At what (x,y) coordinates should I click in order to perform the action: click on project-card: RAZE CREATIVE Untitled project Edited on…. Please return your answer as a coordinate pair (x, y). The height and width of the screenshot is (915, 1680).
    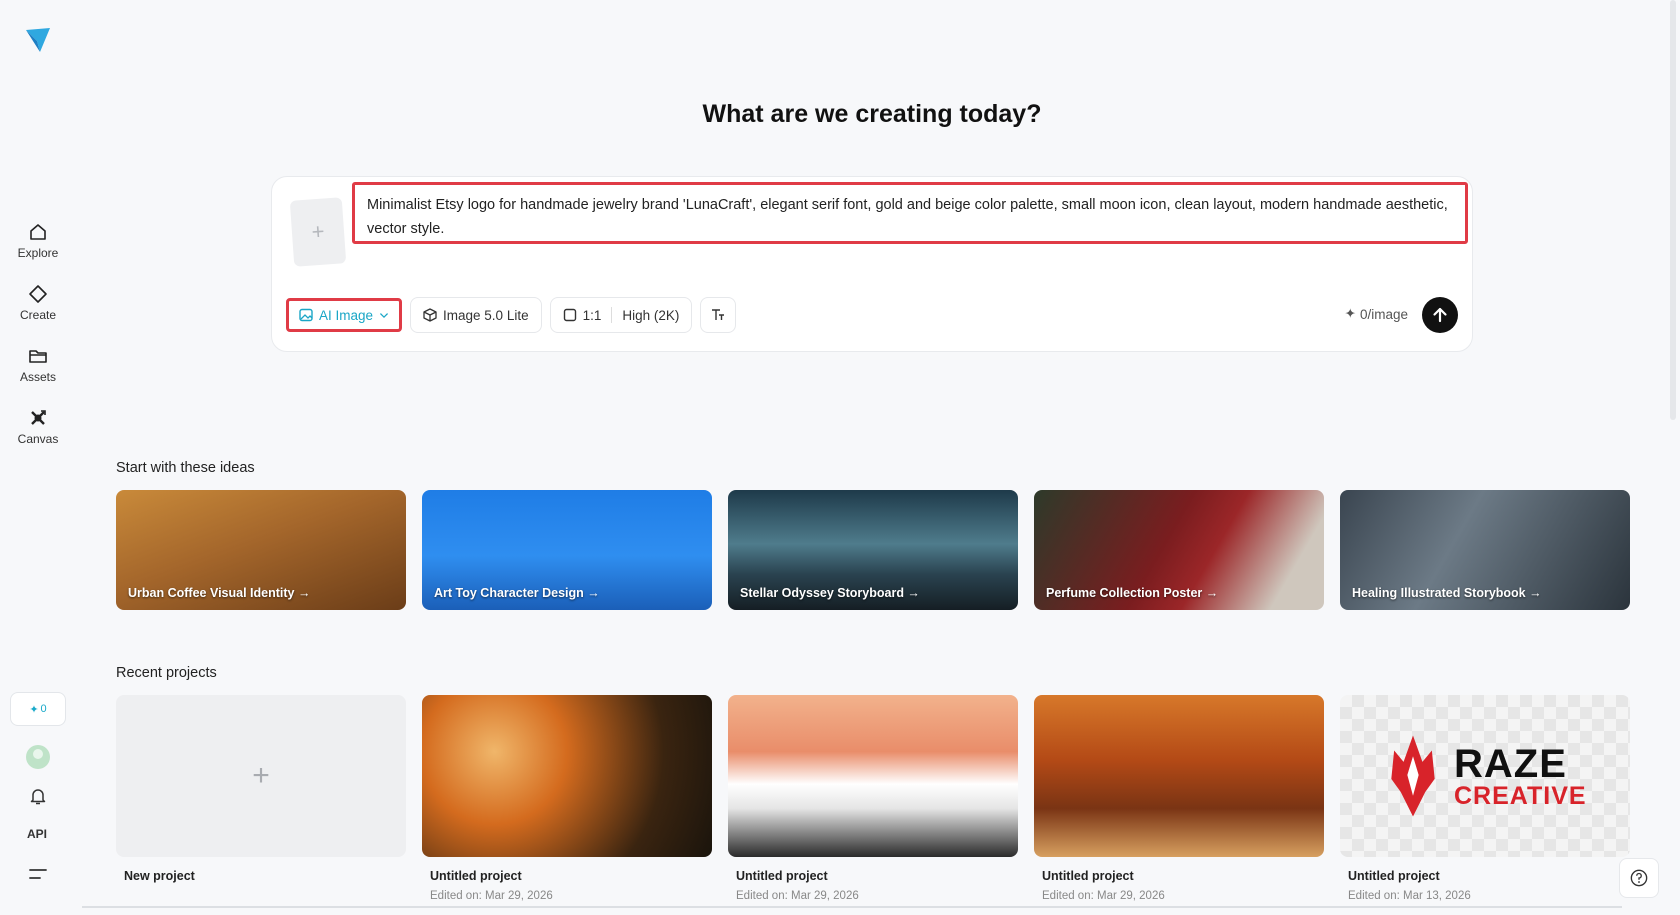
    Looking at the image, I should click on (1485, 798).